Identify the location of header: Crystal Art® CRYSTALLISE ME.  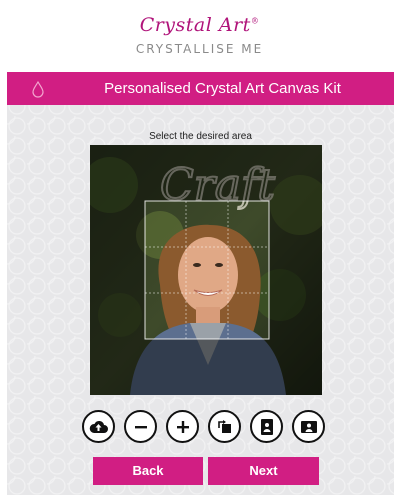
(199, 36).